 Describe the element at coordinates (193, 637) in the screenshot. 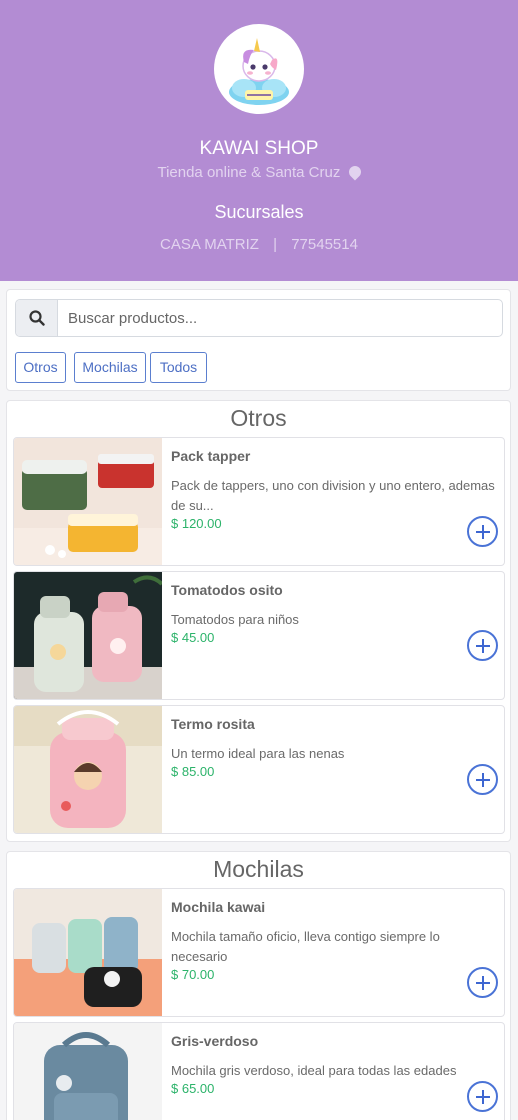

I see `product-price: $ 45.00` at that location.